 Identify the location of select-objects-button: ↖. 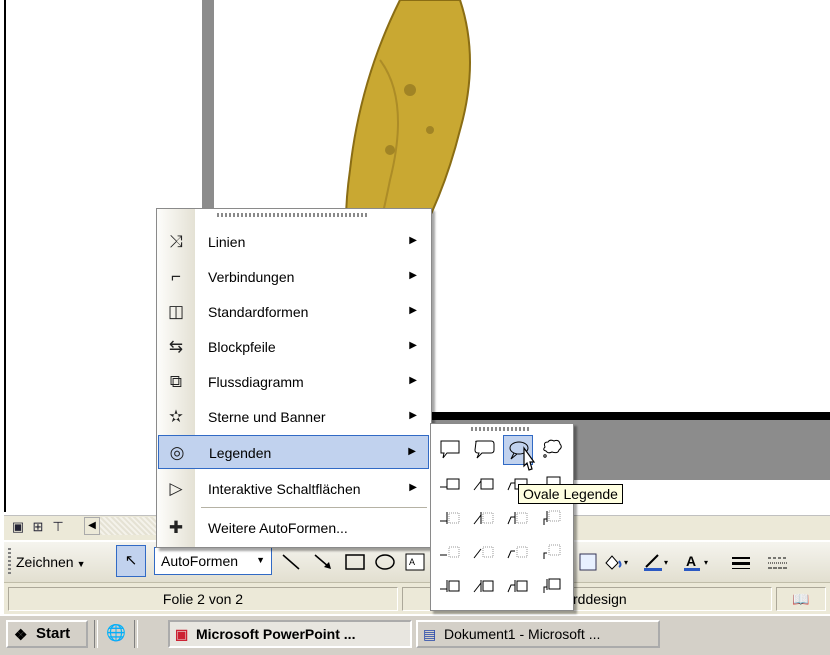
(131, 561).